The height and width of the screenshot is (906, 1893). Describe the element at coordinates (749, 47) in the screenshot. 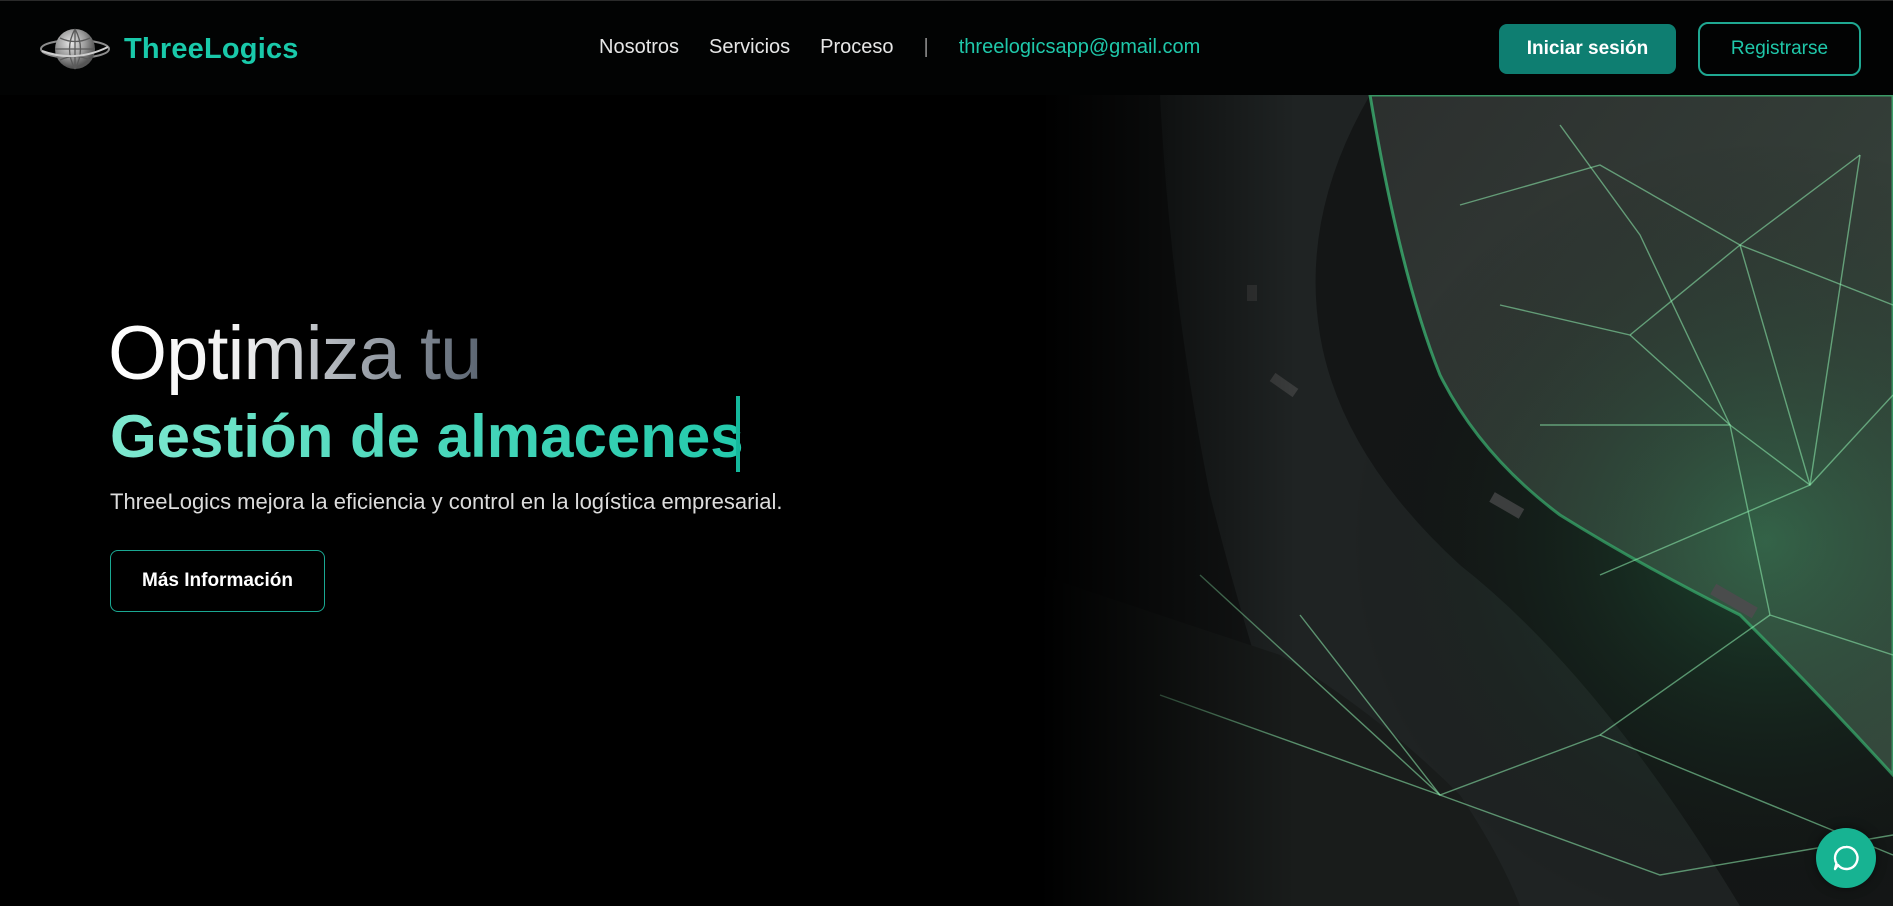

I see `nav-link-servicios: Servicios` at that location.